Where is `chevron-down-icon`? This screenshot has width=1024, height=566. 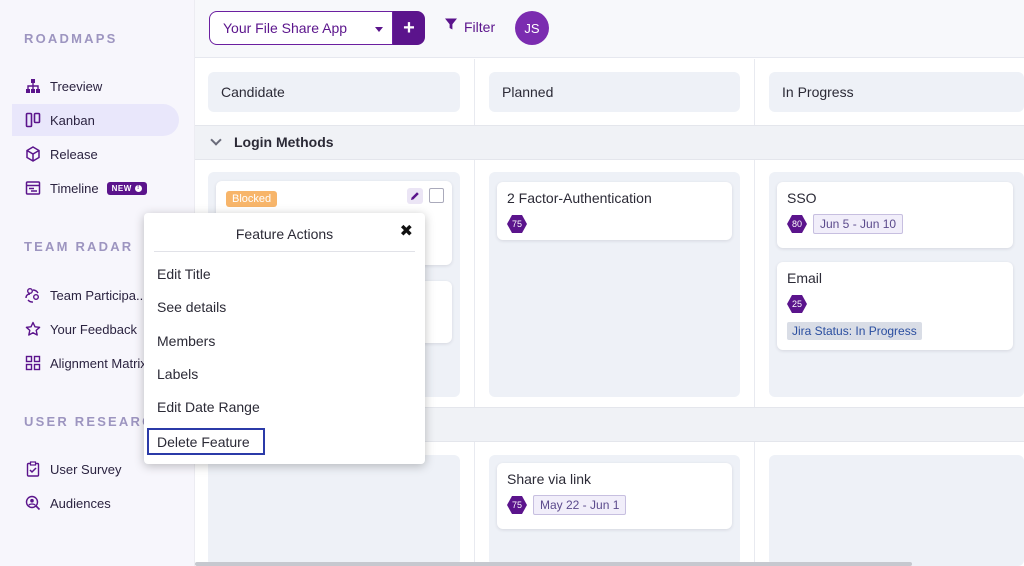 chevron-down-icon is located at coordinates (216, 140).